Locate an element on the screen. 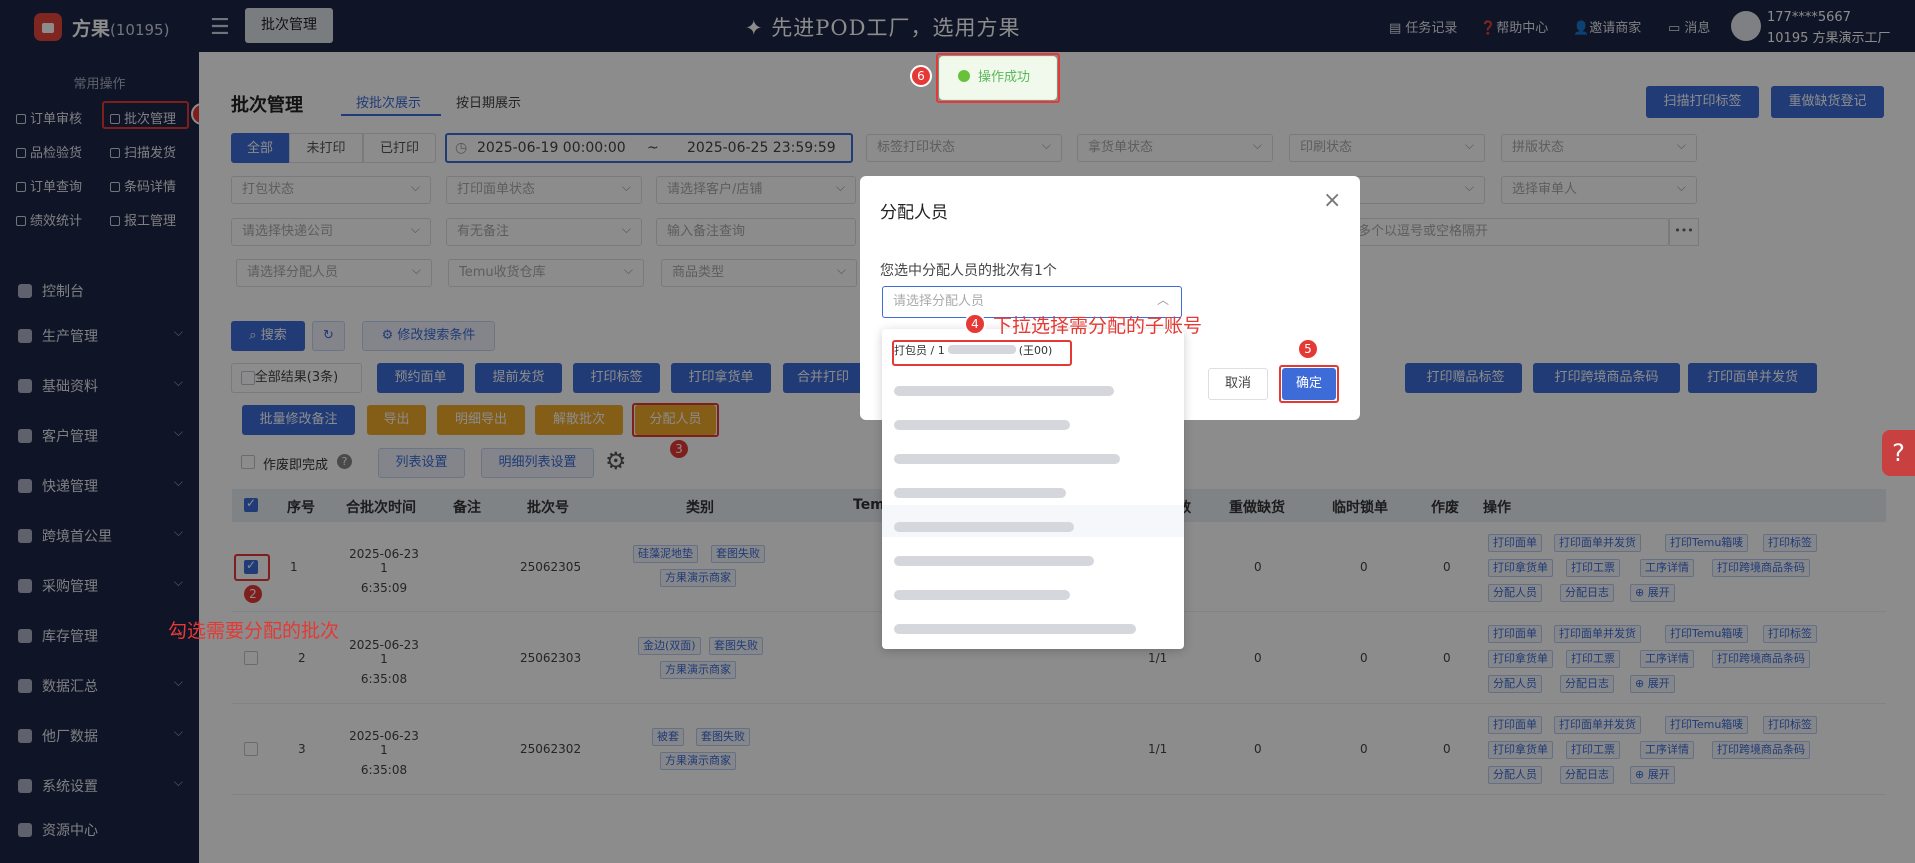 The width and height of the screenshot is (1915, 863). cancel-button: 取消 is located at coordinates (1238, 384).